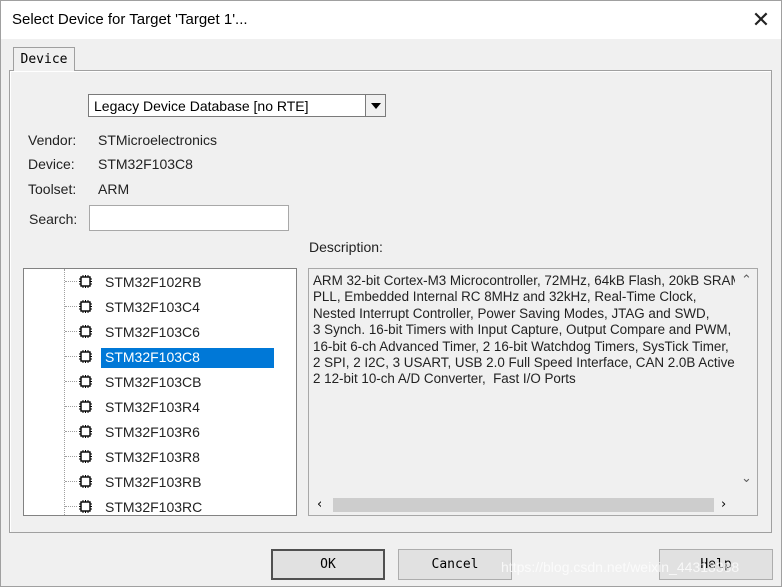 This screenshot has width=782, height=587. Describe the element at coordinates (723, 504) in the screenshot. I see `chevron-right-icon: ›` at that location.